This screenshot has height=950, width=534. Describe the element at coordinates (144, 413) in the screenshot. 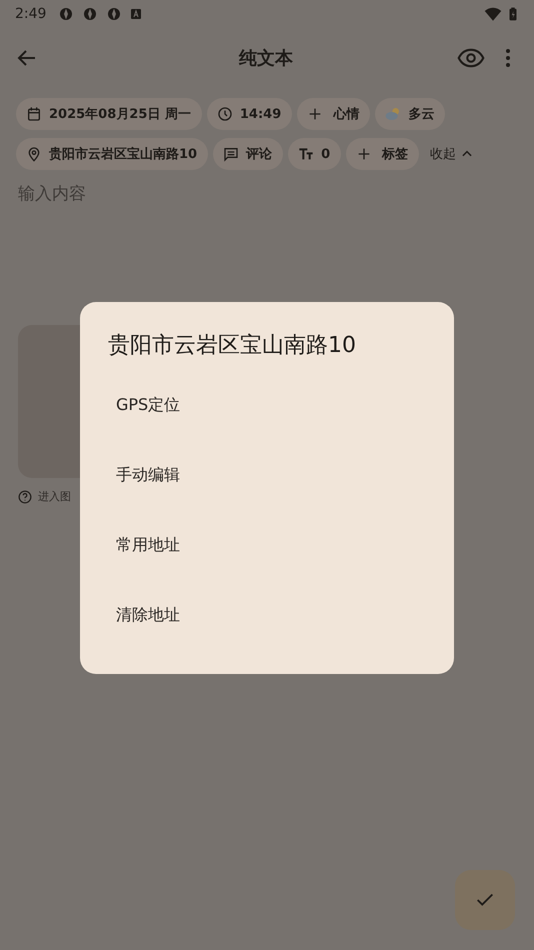

I see `dialog-option: GPS定位` at that location.